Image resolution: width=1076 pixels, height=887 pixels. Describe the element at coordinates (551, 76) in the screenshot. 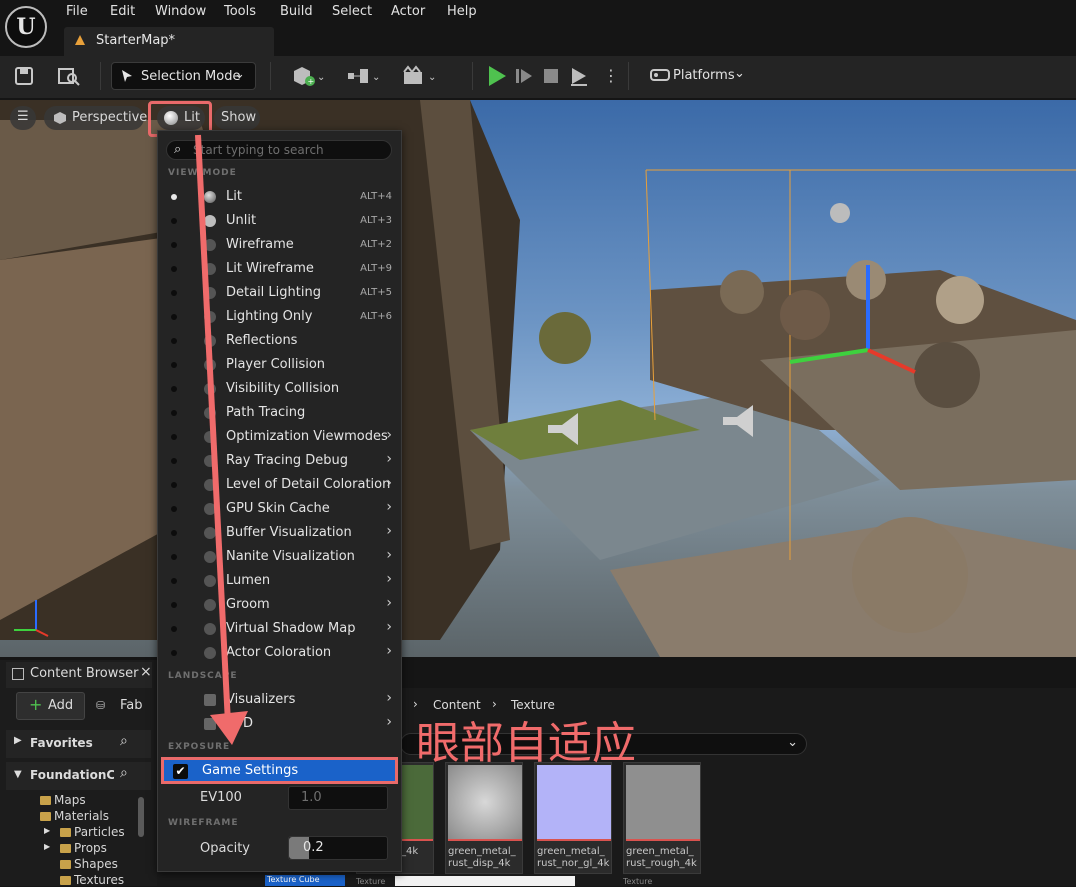

I see `stop-icon` at that location.